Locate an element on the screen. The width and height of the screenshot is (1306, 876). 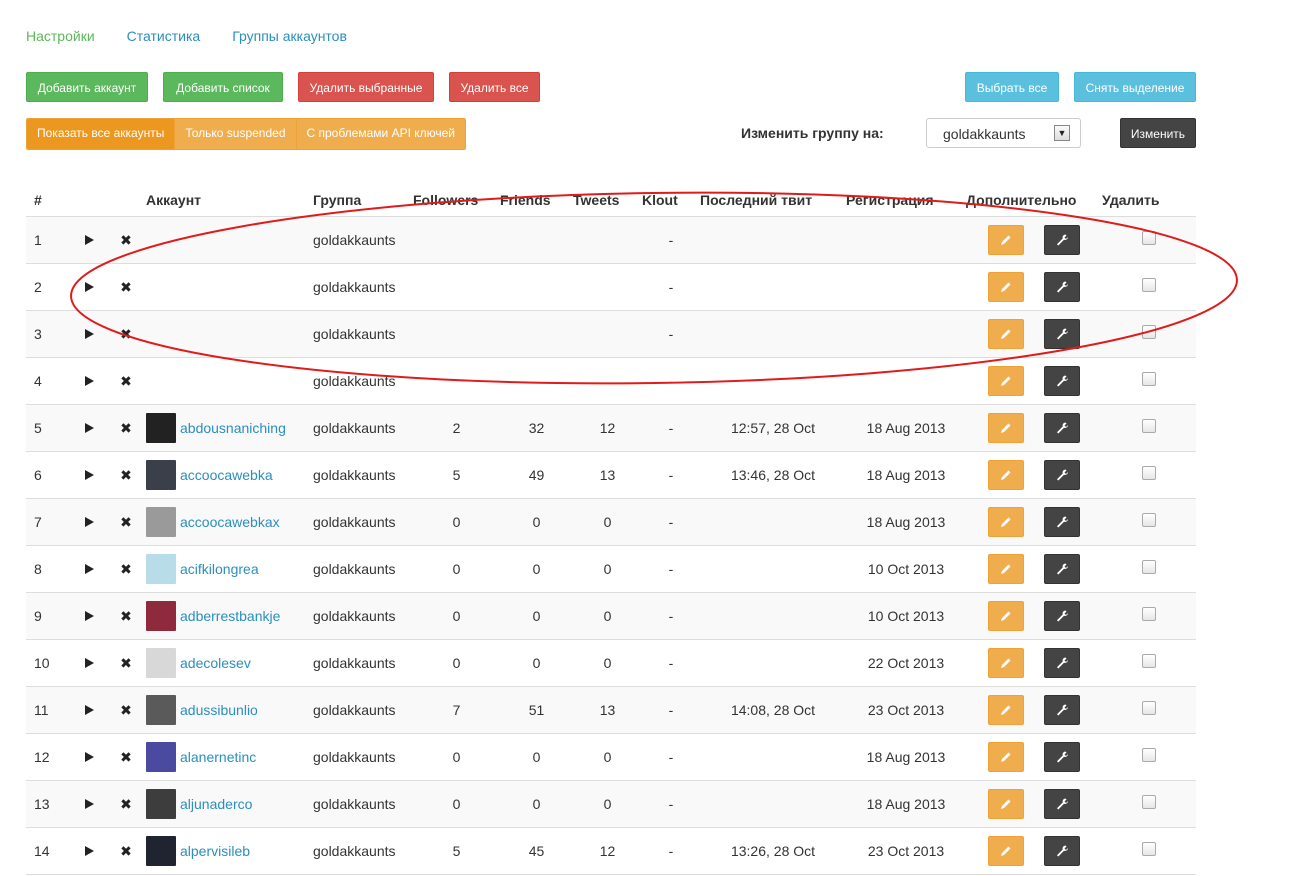
add-account-button: Добавить аккаунт is located at coordinates (87, 87).